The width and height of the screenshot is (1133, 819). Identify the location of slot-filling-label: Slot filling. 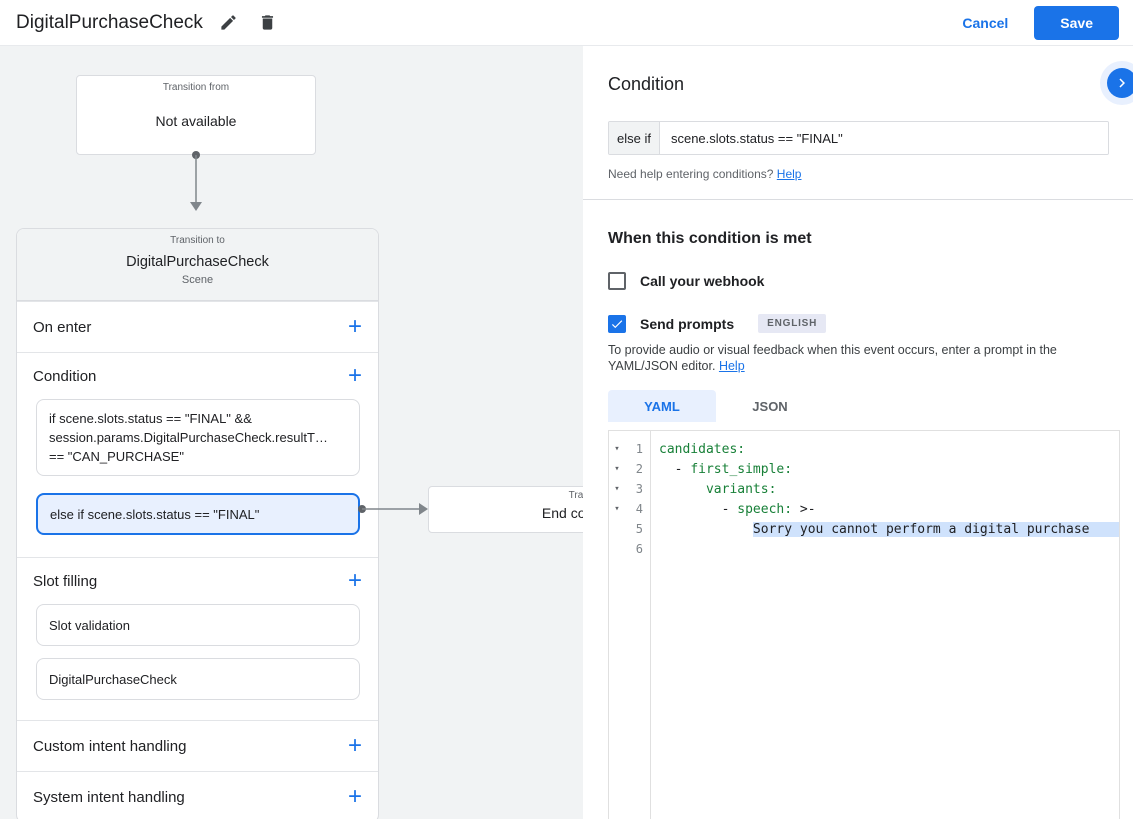
(65, 581).